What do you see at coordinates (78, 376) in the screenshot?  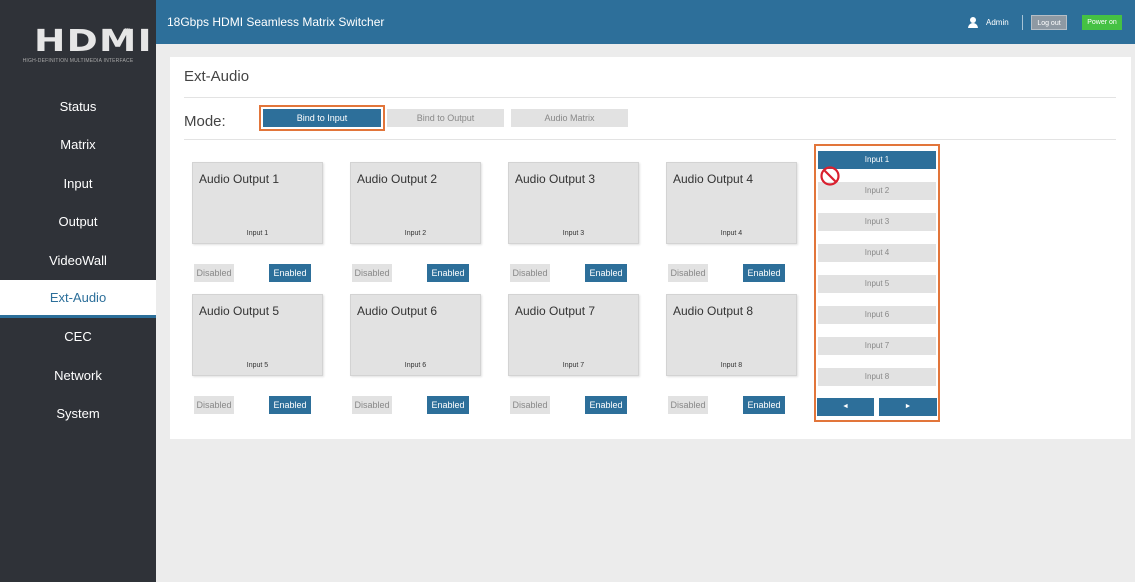 I see `sidebar-item-network: Network` at bounding box center [78, 376].